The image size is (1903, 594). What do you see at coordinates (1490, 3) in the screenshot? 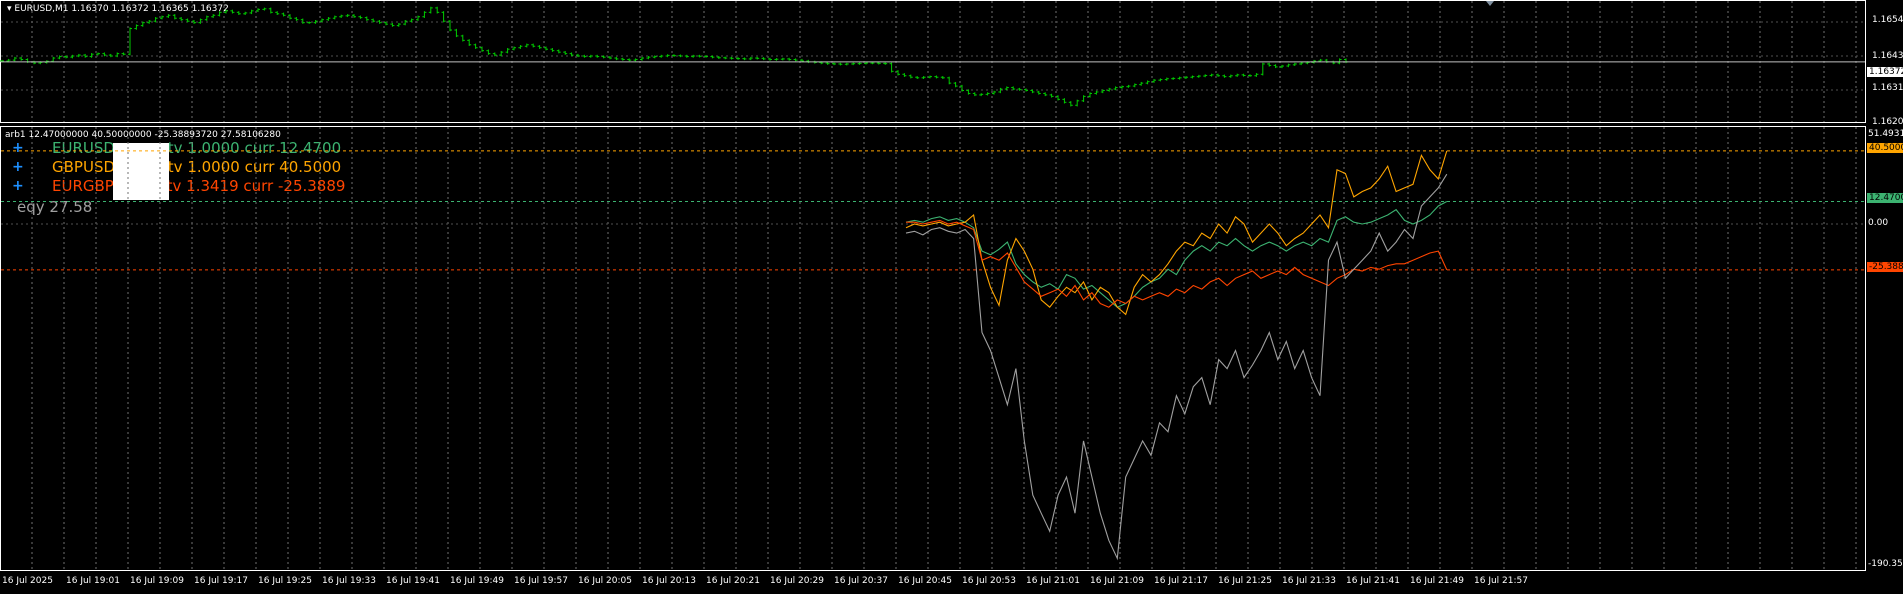
I see `shift-marker-icon` at bounding box center [1490, 3].